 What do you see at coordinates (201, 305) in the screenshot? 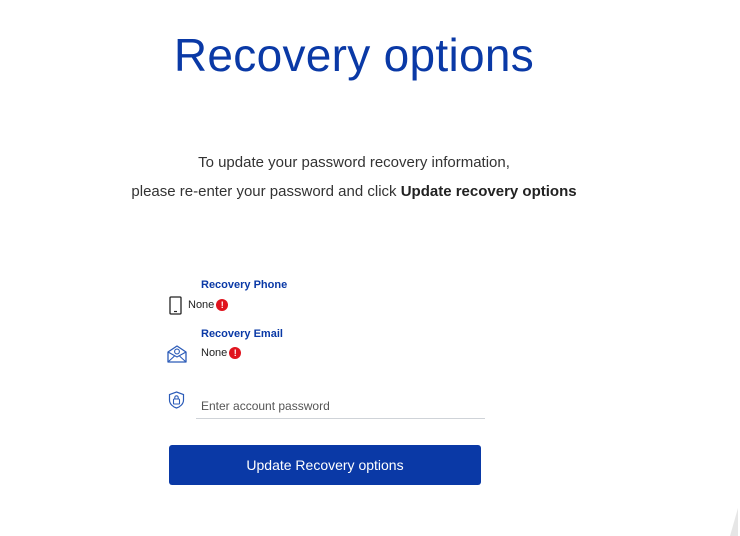
I see `recovery-phone-value: None` at bounding box center [201, 305].